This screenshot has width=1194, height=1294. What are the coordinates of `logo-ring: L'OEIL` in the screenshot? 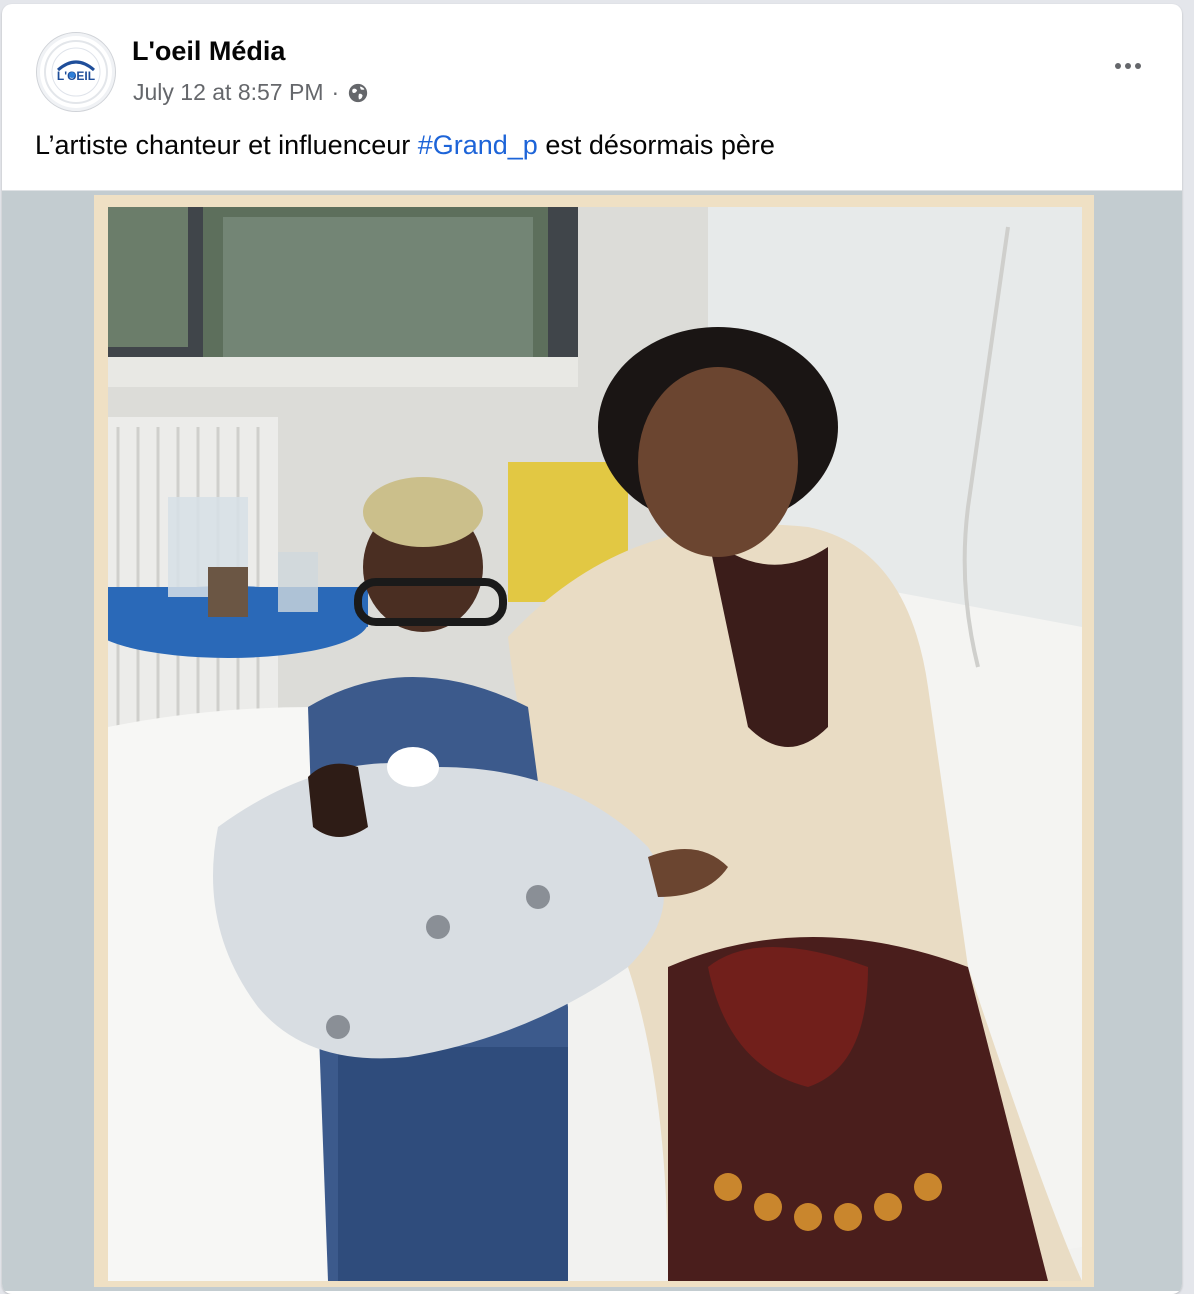 It's located at (76, 72).